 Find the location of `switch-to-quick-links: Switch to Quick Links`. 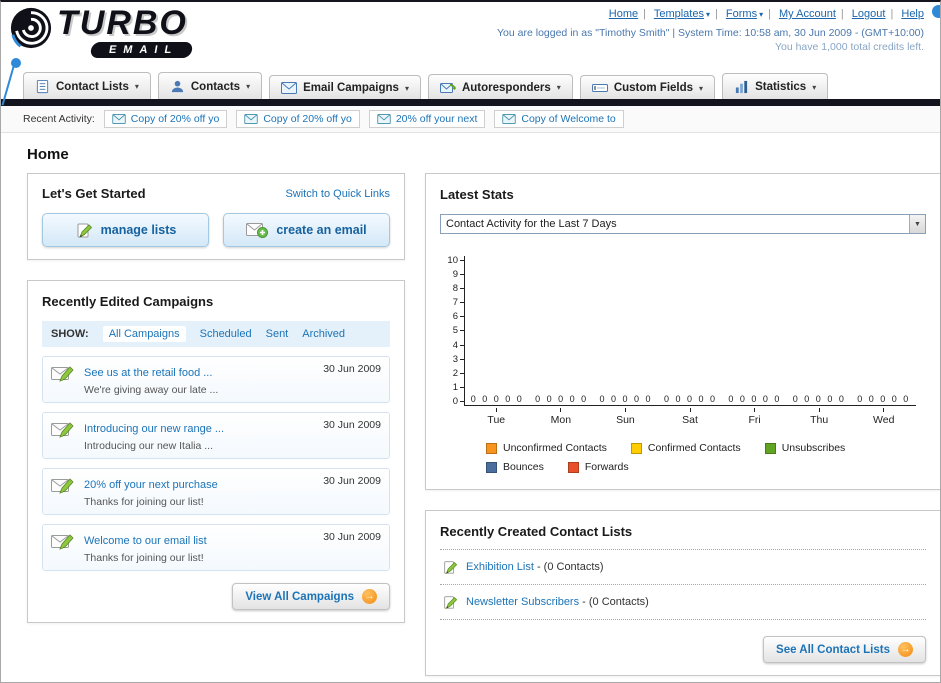

switch-to-quick-links: Switch to Quick Links is located at coordinates (337, 194).